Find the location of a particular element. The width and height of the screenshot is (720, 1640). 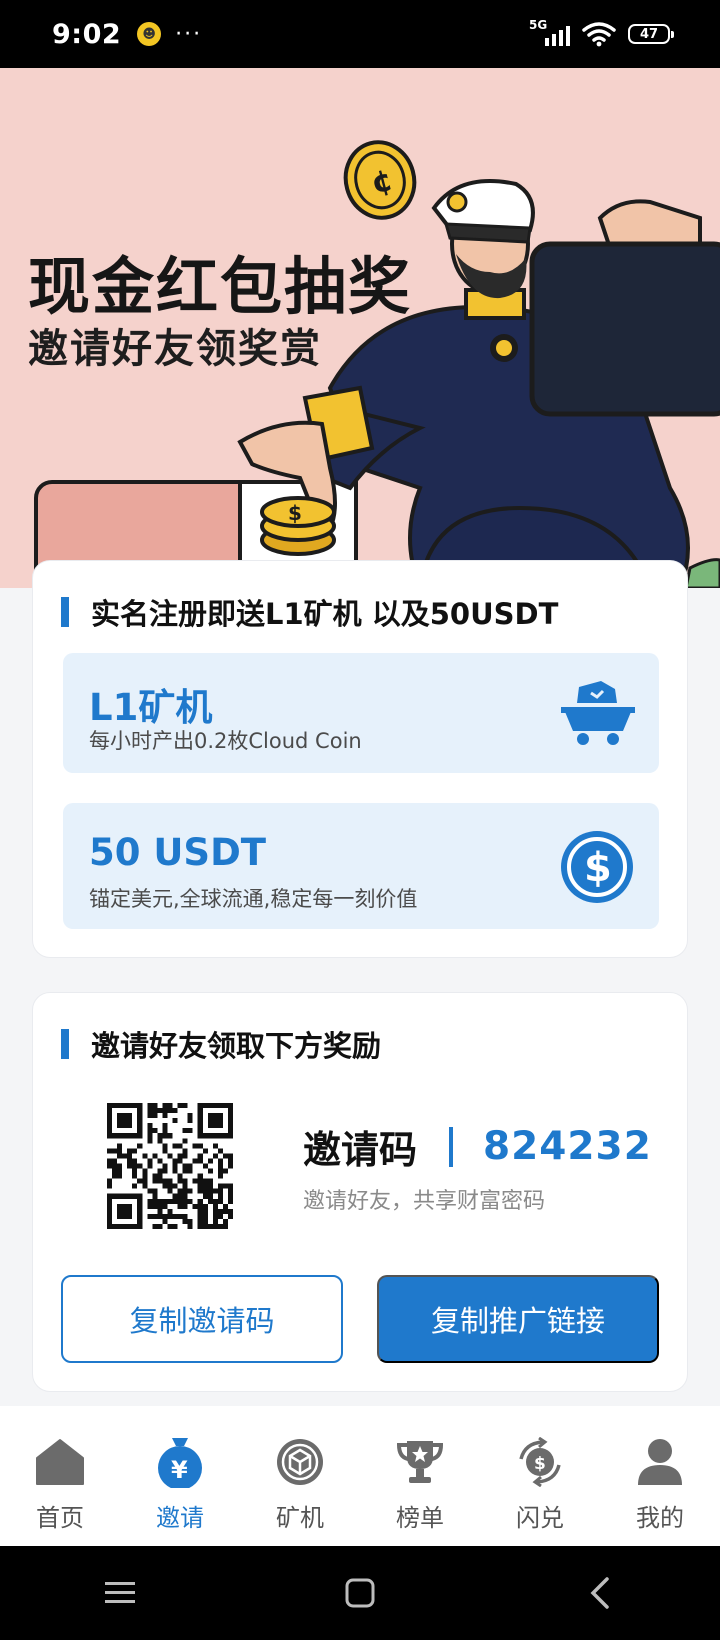

section-header: 邀请好友领取下方奖励 is located at coordinates (221, 1044).